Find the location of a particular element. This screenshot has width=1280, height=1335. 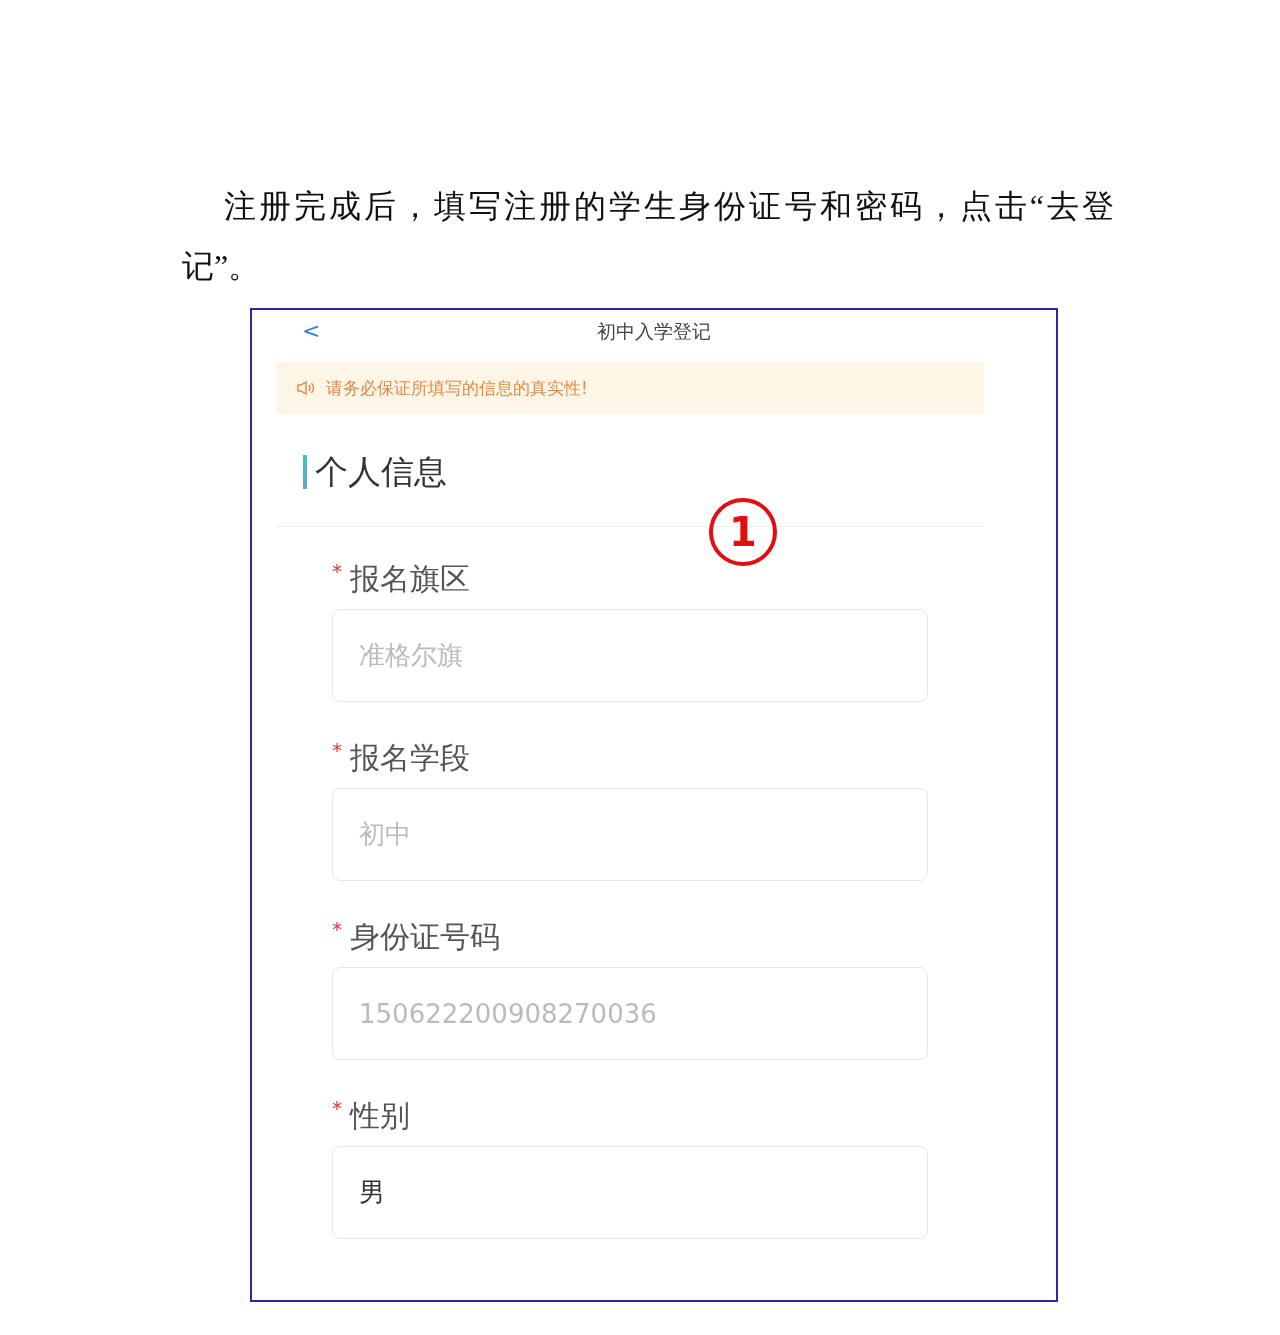

field-label: 报名旗区 is located at coordinates (410, 579).